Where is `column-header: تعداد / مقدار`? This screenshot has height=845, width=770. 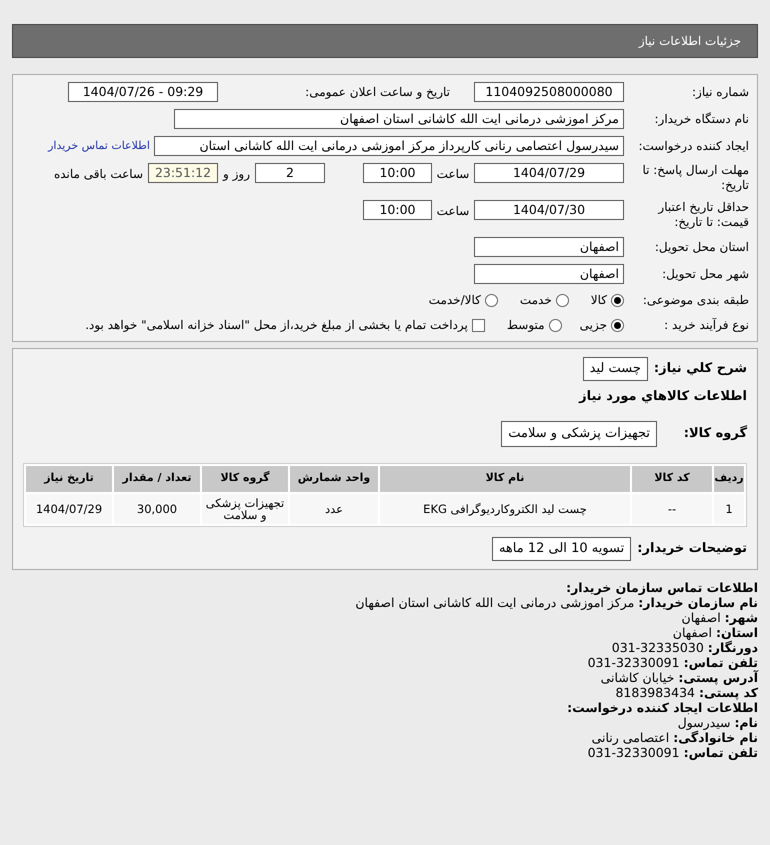
column-header: تعداد / مقدار is located at coordinates (157, 479).